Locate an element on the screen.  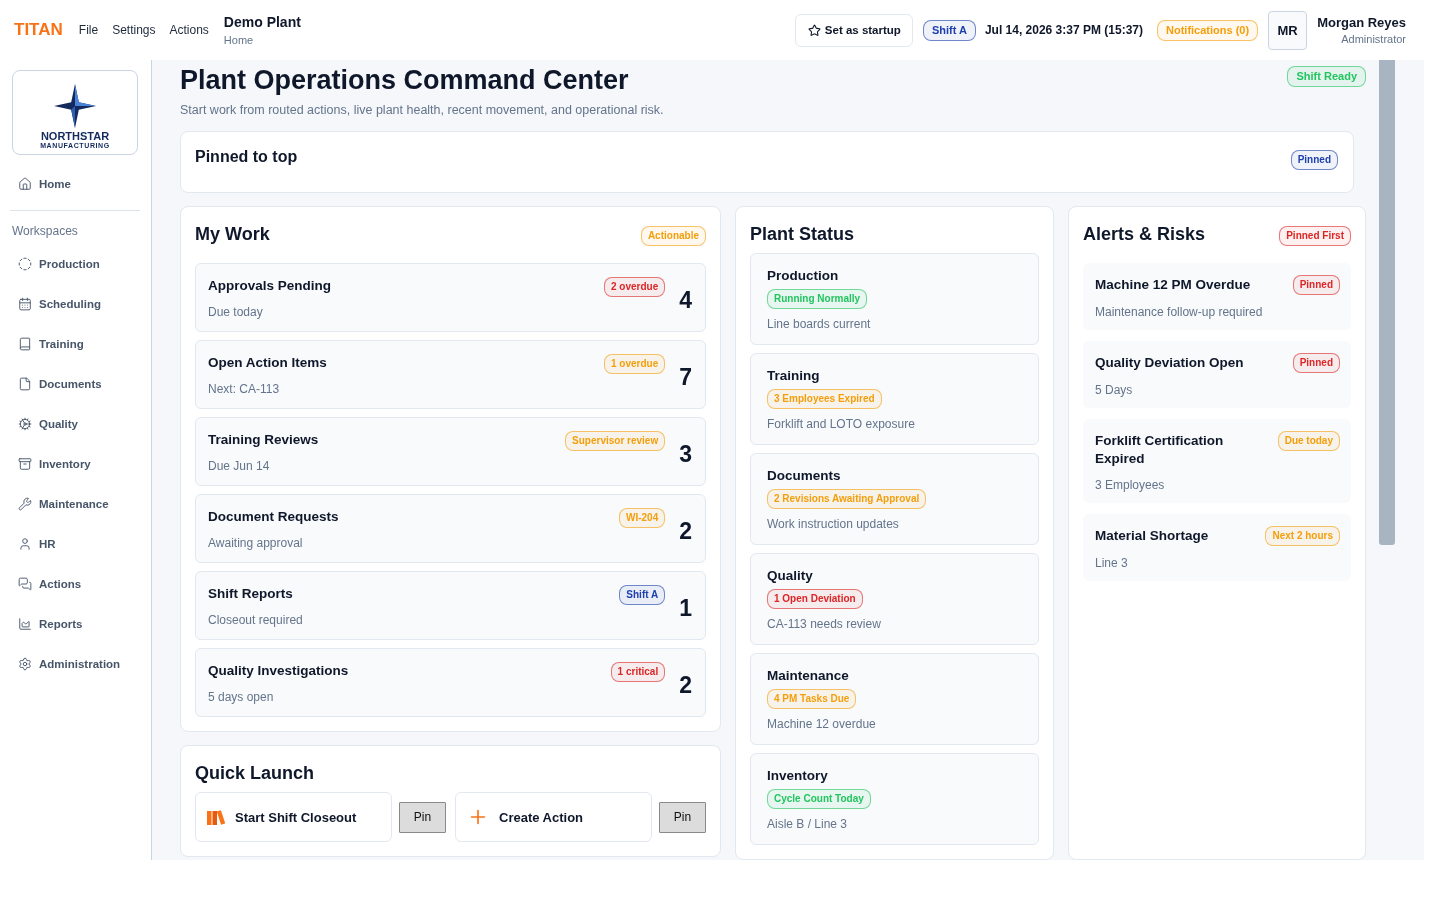
status-card-detail: Forklift and LOTO exposure is located at coordinates (841, 424).